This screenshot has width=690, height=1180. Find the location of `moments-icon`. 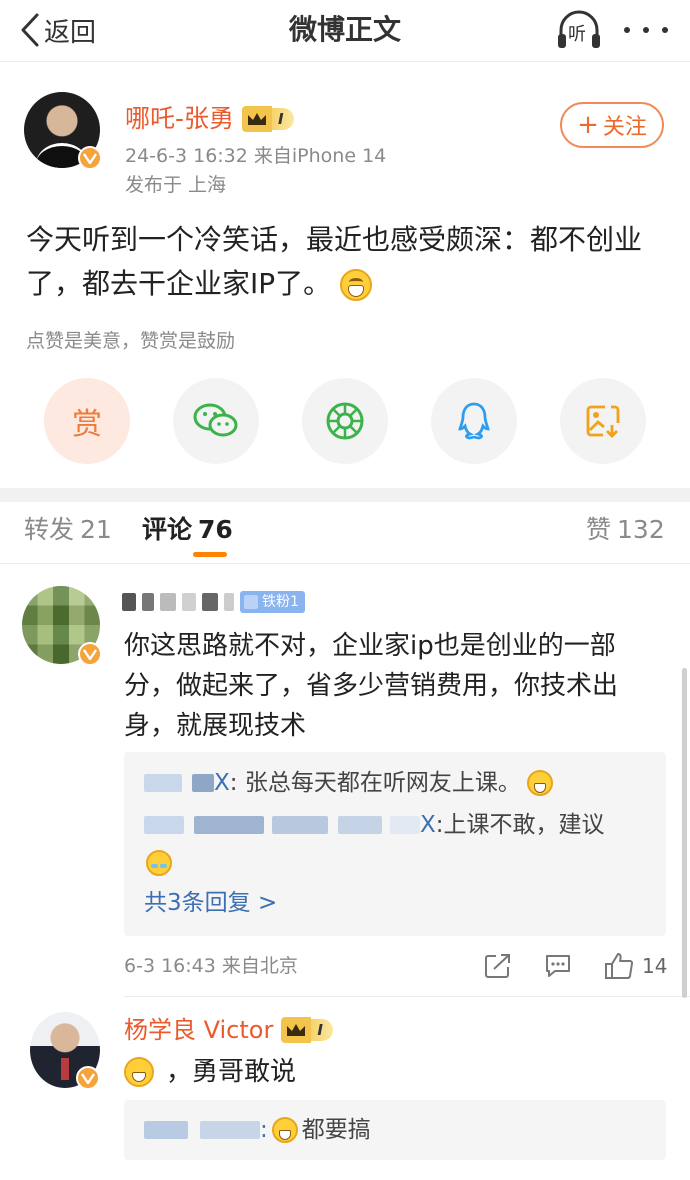

moments-icon is located at coordinates (345, 421).